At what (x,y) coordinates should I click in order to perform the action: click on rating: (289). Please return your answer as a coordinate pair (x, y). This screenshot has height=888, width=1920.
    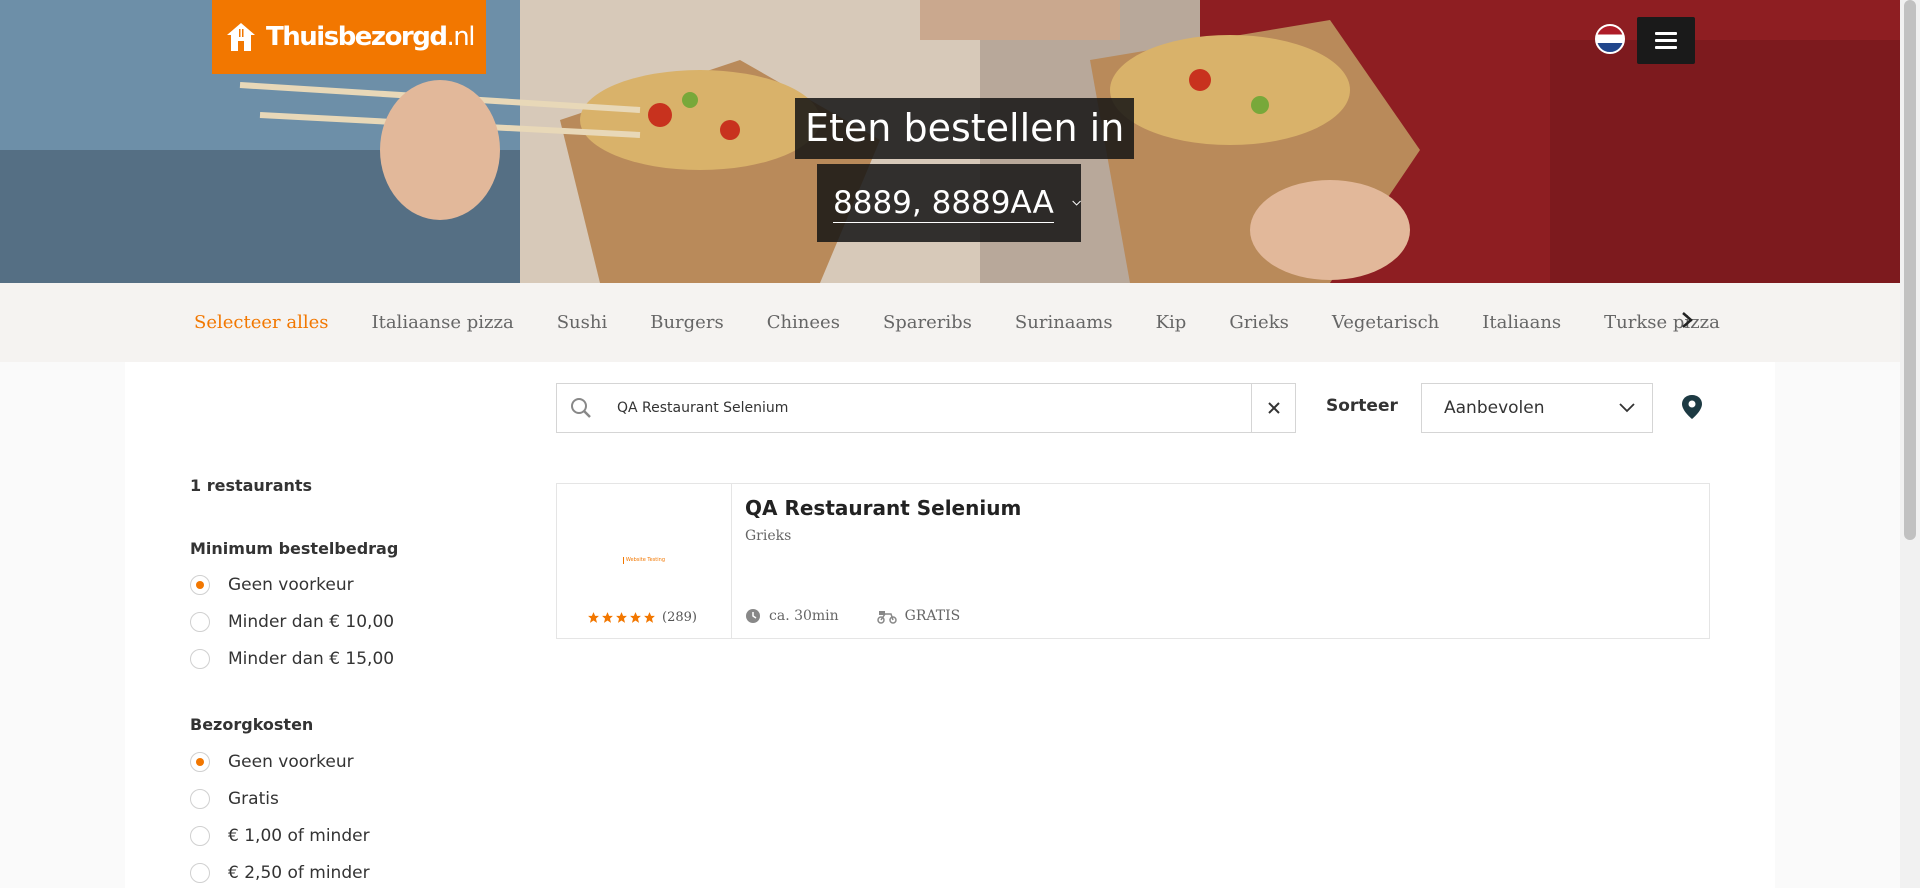
    Looking at the image, I should click on (642, 617).